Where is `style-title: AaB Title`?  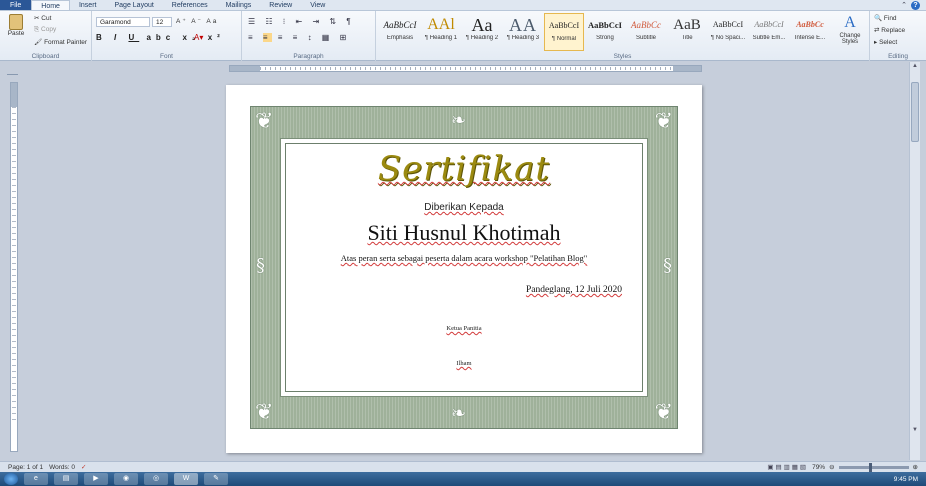 style-title: AaB Title is located at coordinates (687, 32).